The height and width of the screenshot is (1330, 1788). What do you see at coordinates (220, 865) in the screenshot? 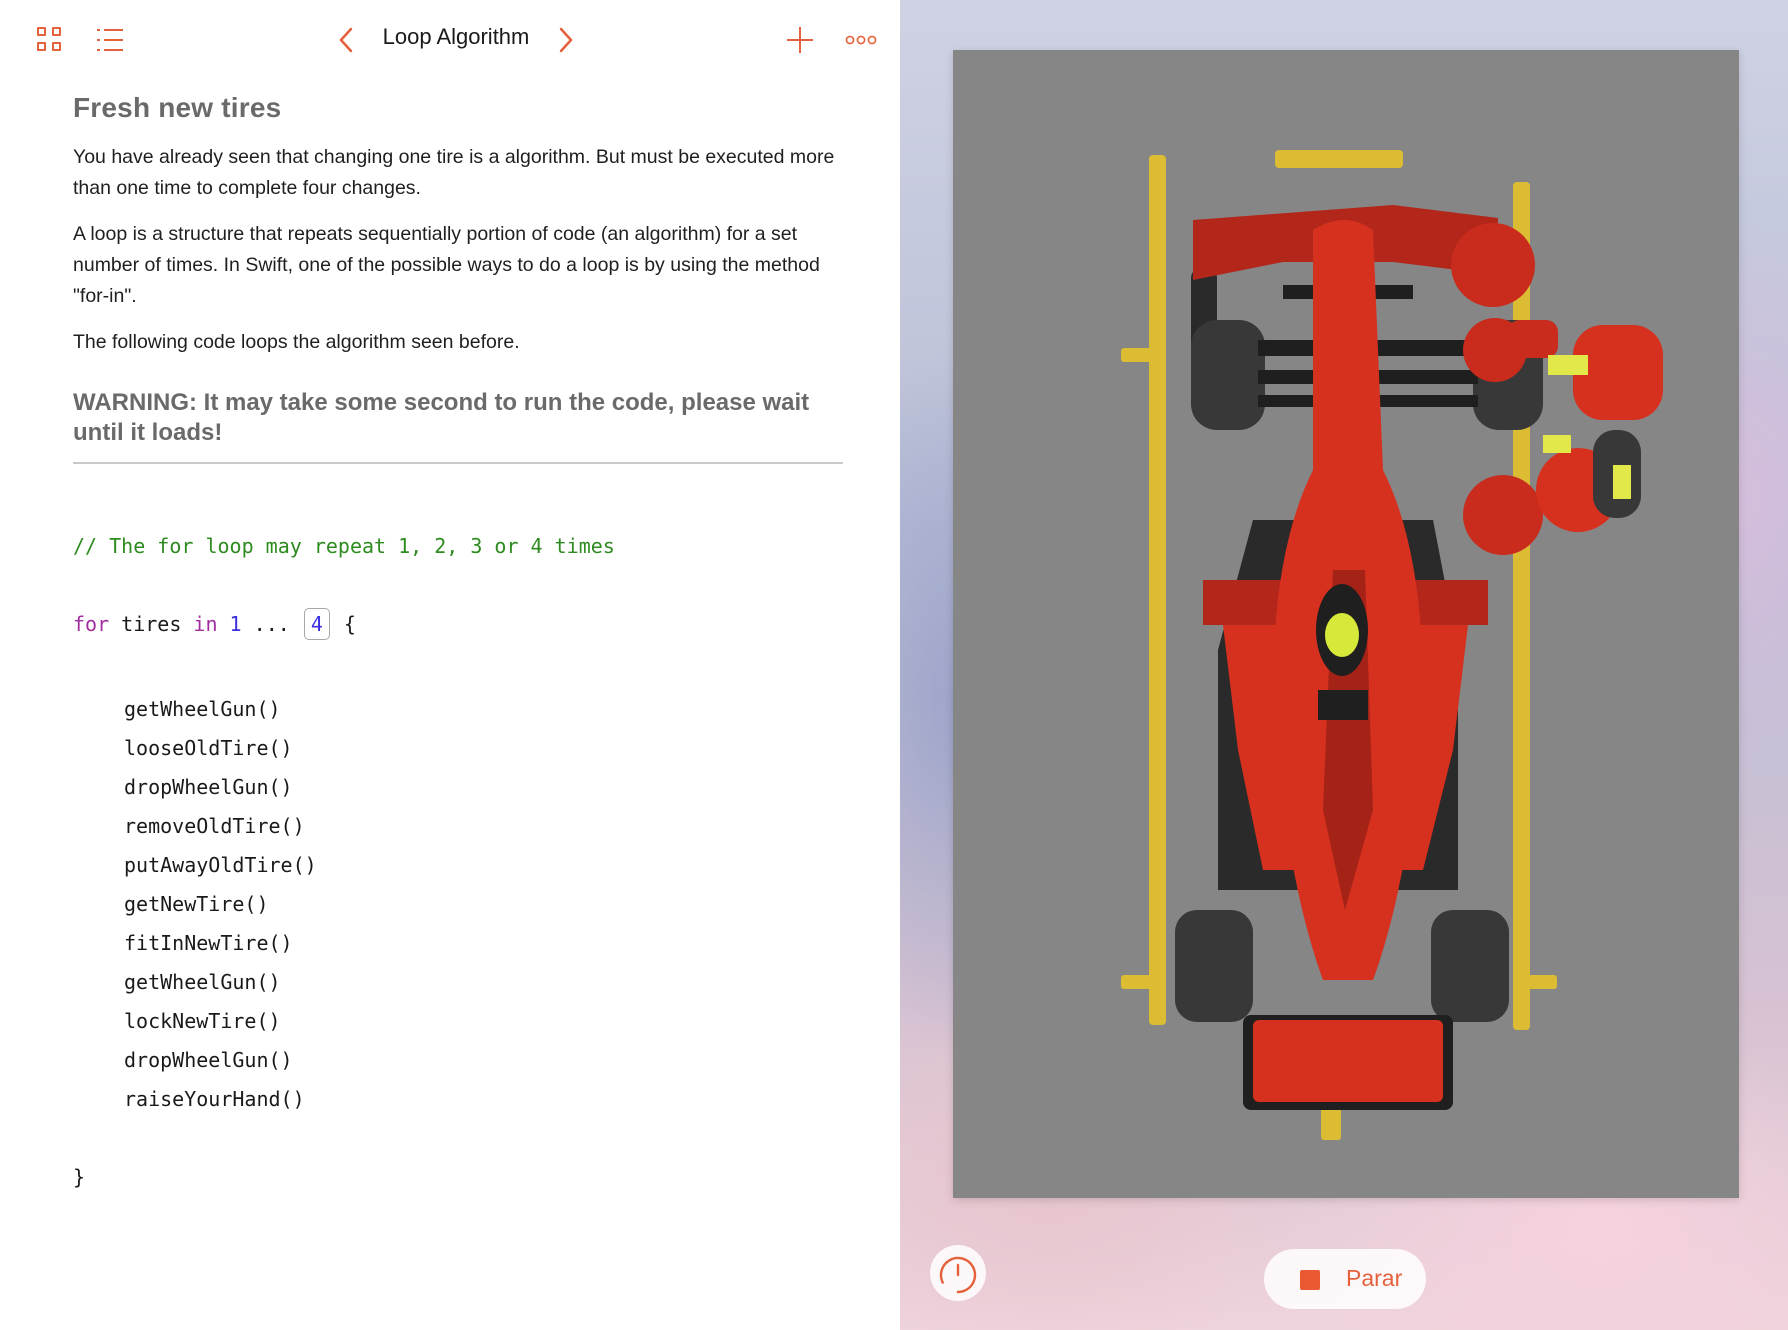
I see `code-line: putAwayOldTire()` at bounding box center [220, 865].